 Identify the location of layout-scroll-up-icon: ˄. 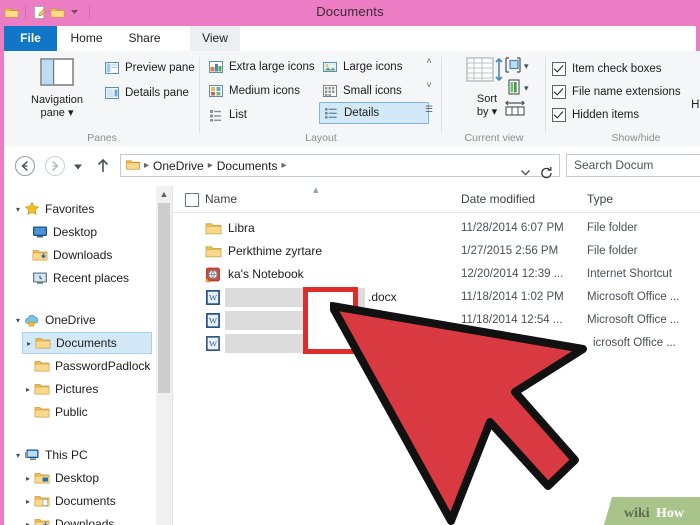
(428, 61).